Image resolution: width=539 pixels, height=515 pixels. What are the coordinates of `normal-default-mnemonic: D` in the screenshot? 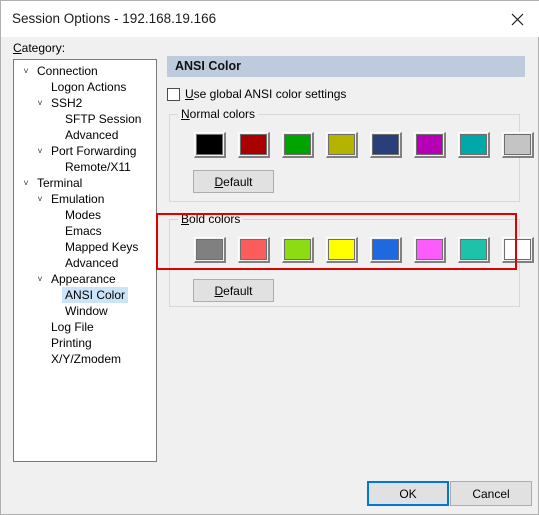 It's located at (219, 181).